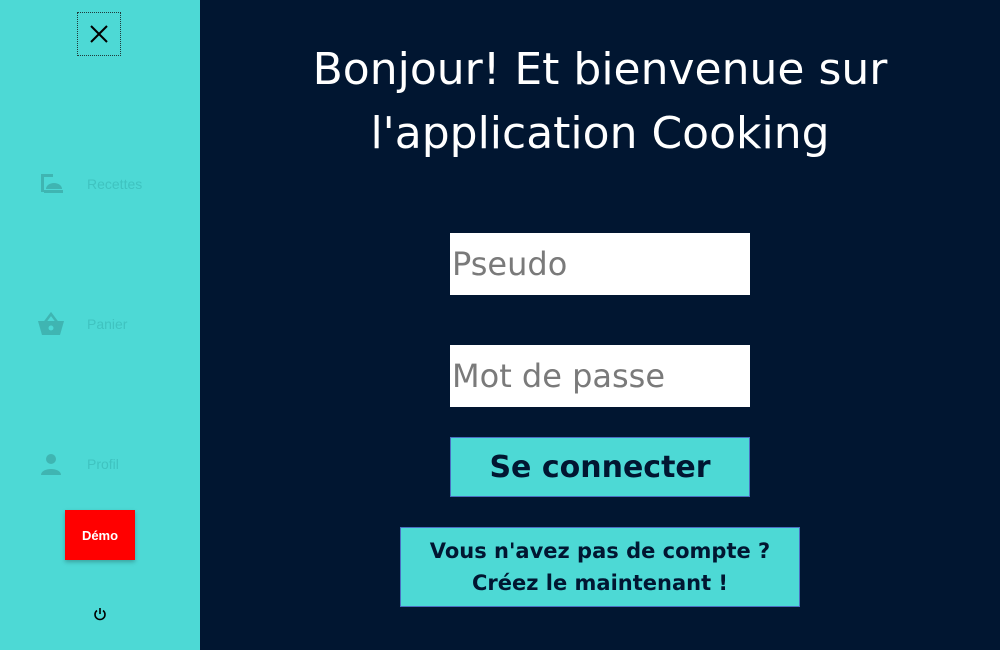 This screenshot has height=650, width=1000. Describe the element at coordinates (600, 376) in the screenshot. I see `password-input` at that location.